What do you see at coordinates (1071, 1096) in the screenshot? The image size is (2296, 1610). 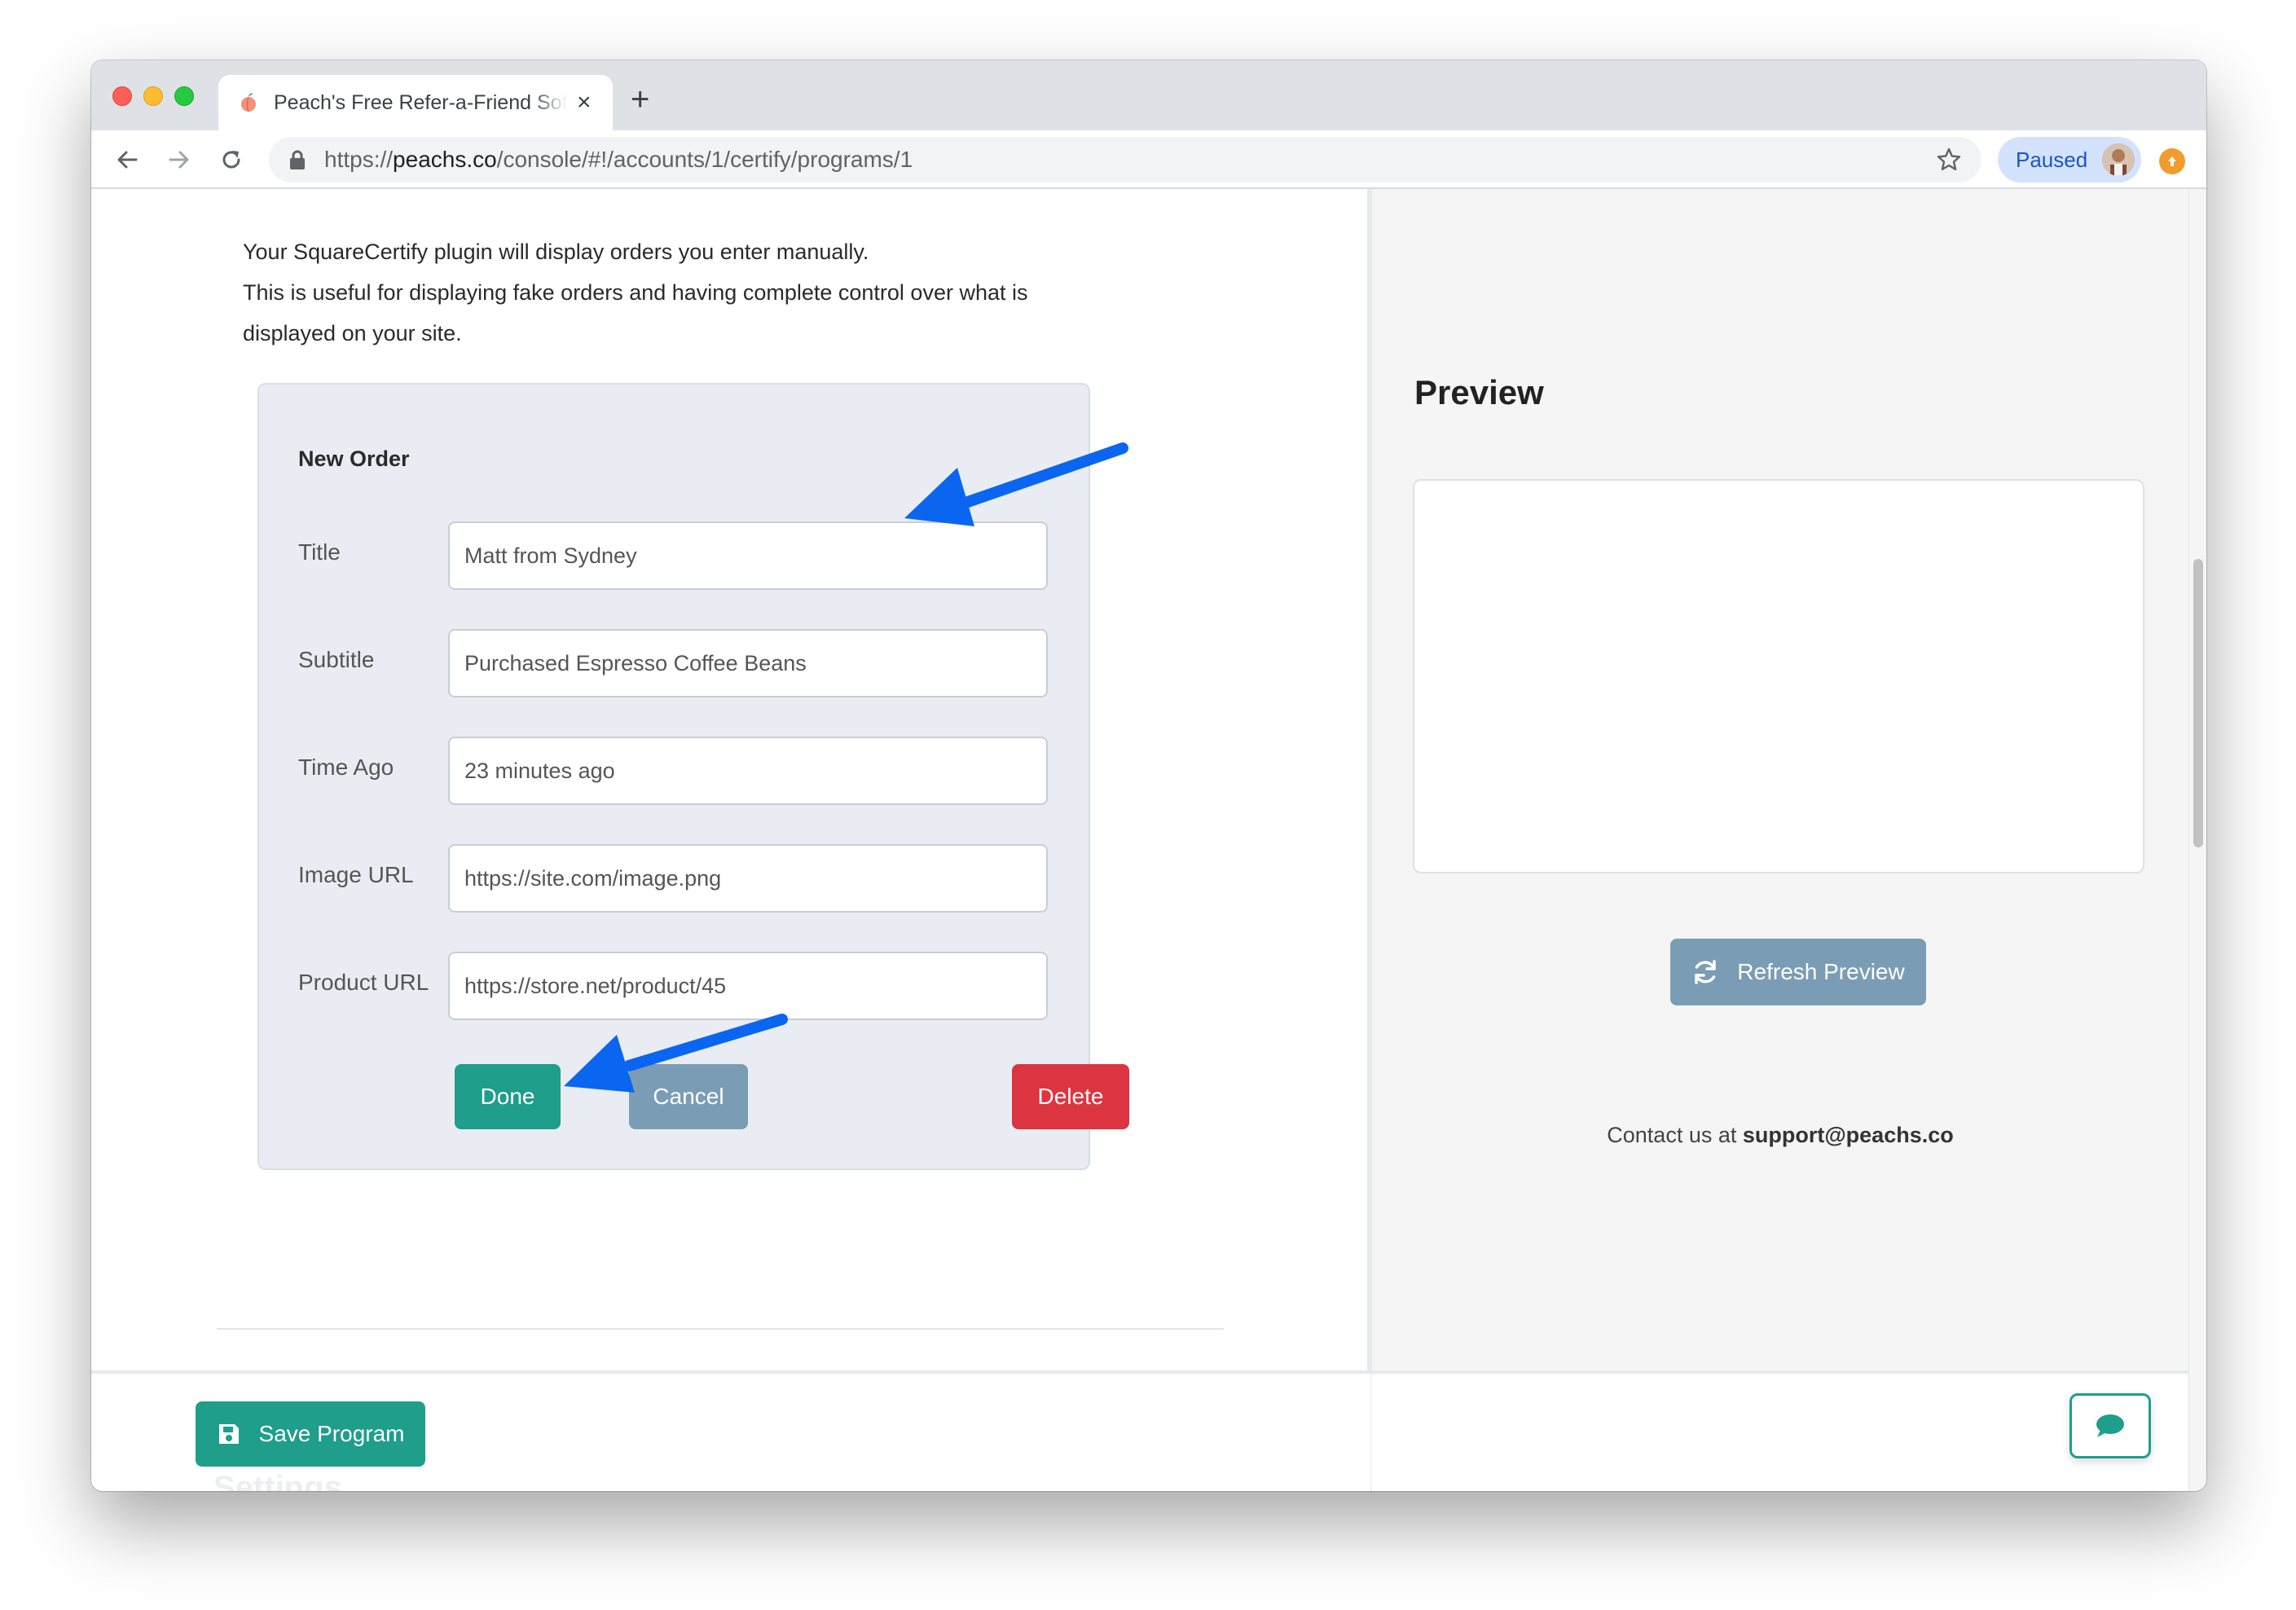 I see `delete-button: Delete` at bounding box center [1071, 1096].